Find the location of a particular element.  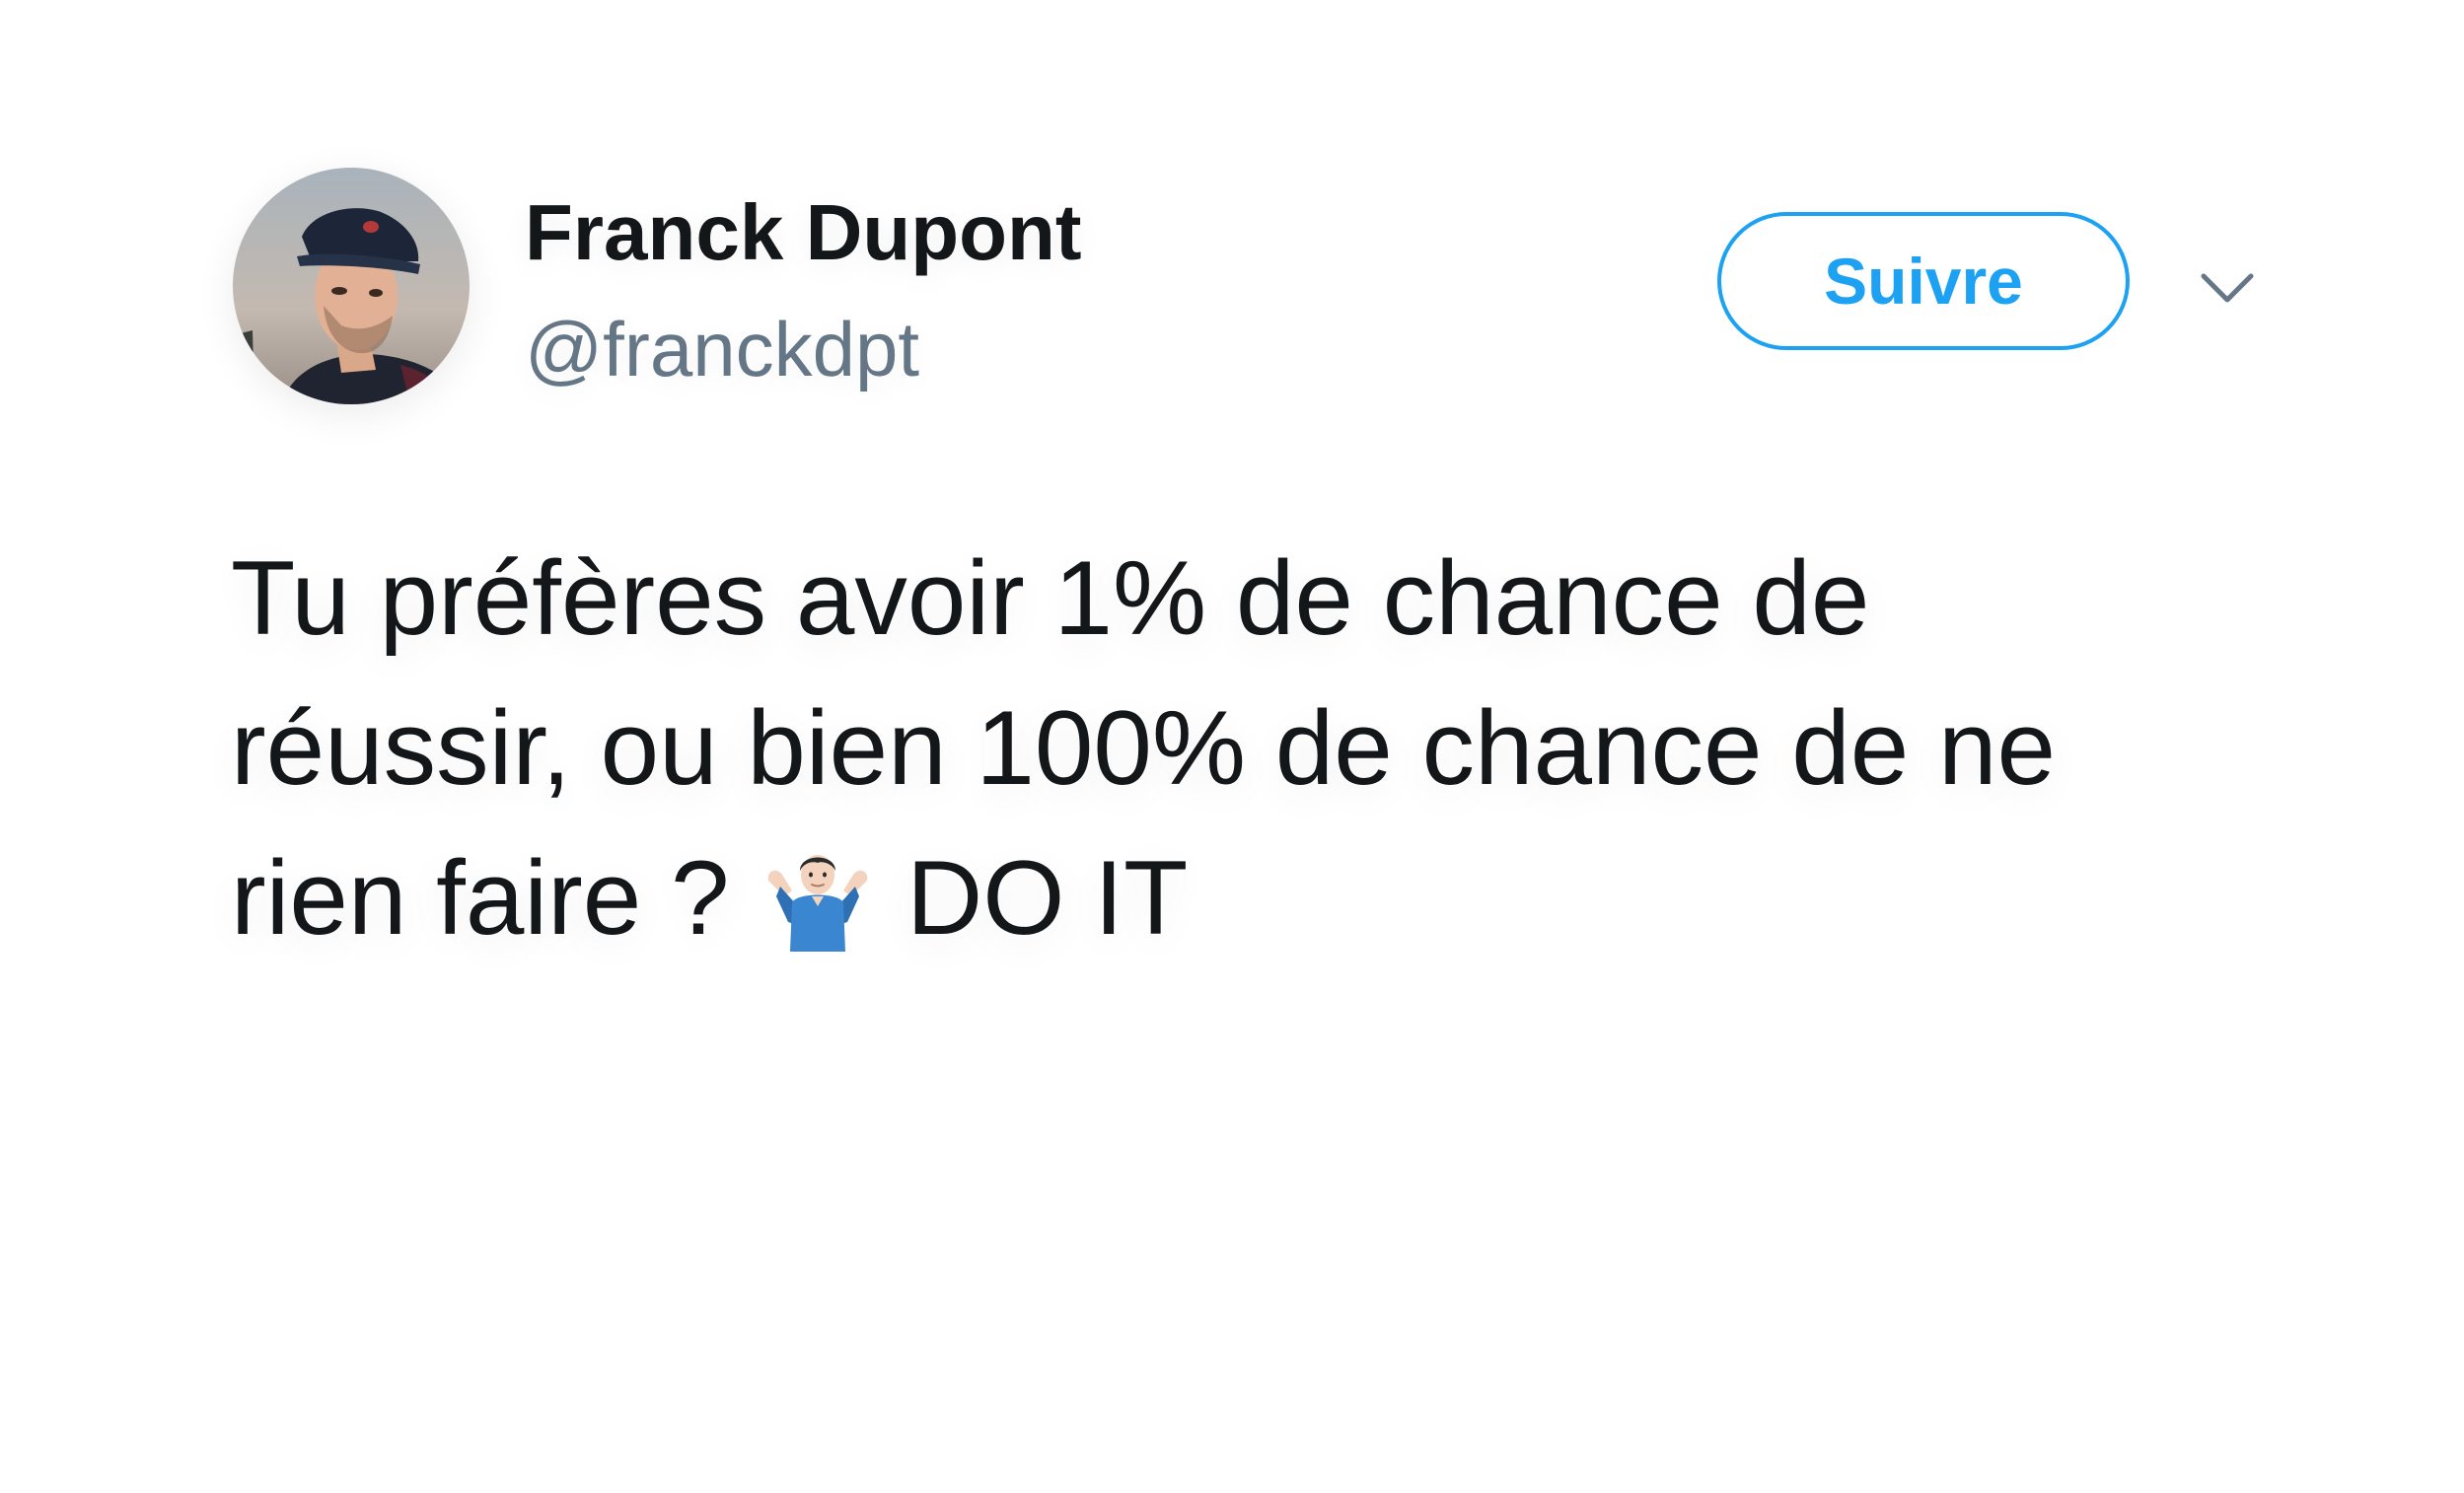

tweet-text-line: Tu préfères avoir 1% de chance de is located at coordinates (1050, 598).